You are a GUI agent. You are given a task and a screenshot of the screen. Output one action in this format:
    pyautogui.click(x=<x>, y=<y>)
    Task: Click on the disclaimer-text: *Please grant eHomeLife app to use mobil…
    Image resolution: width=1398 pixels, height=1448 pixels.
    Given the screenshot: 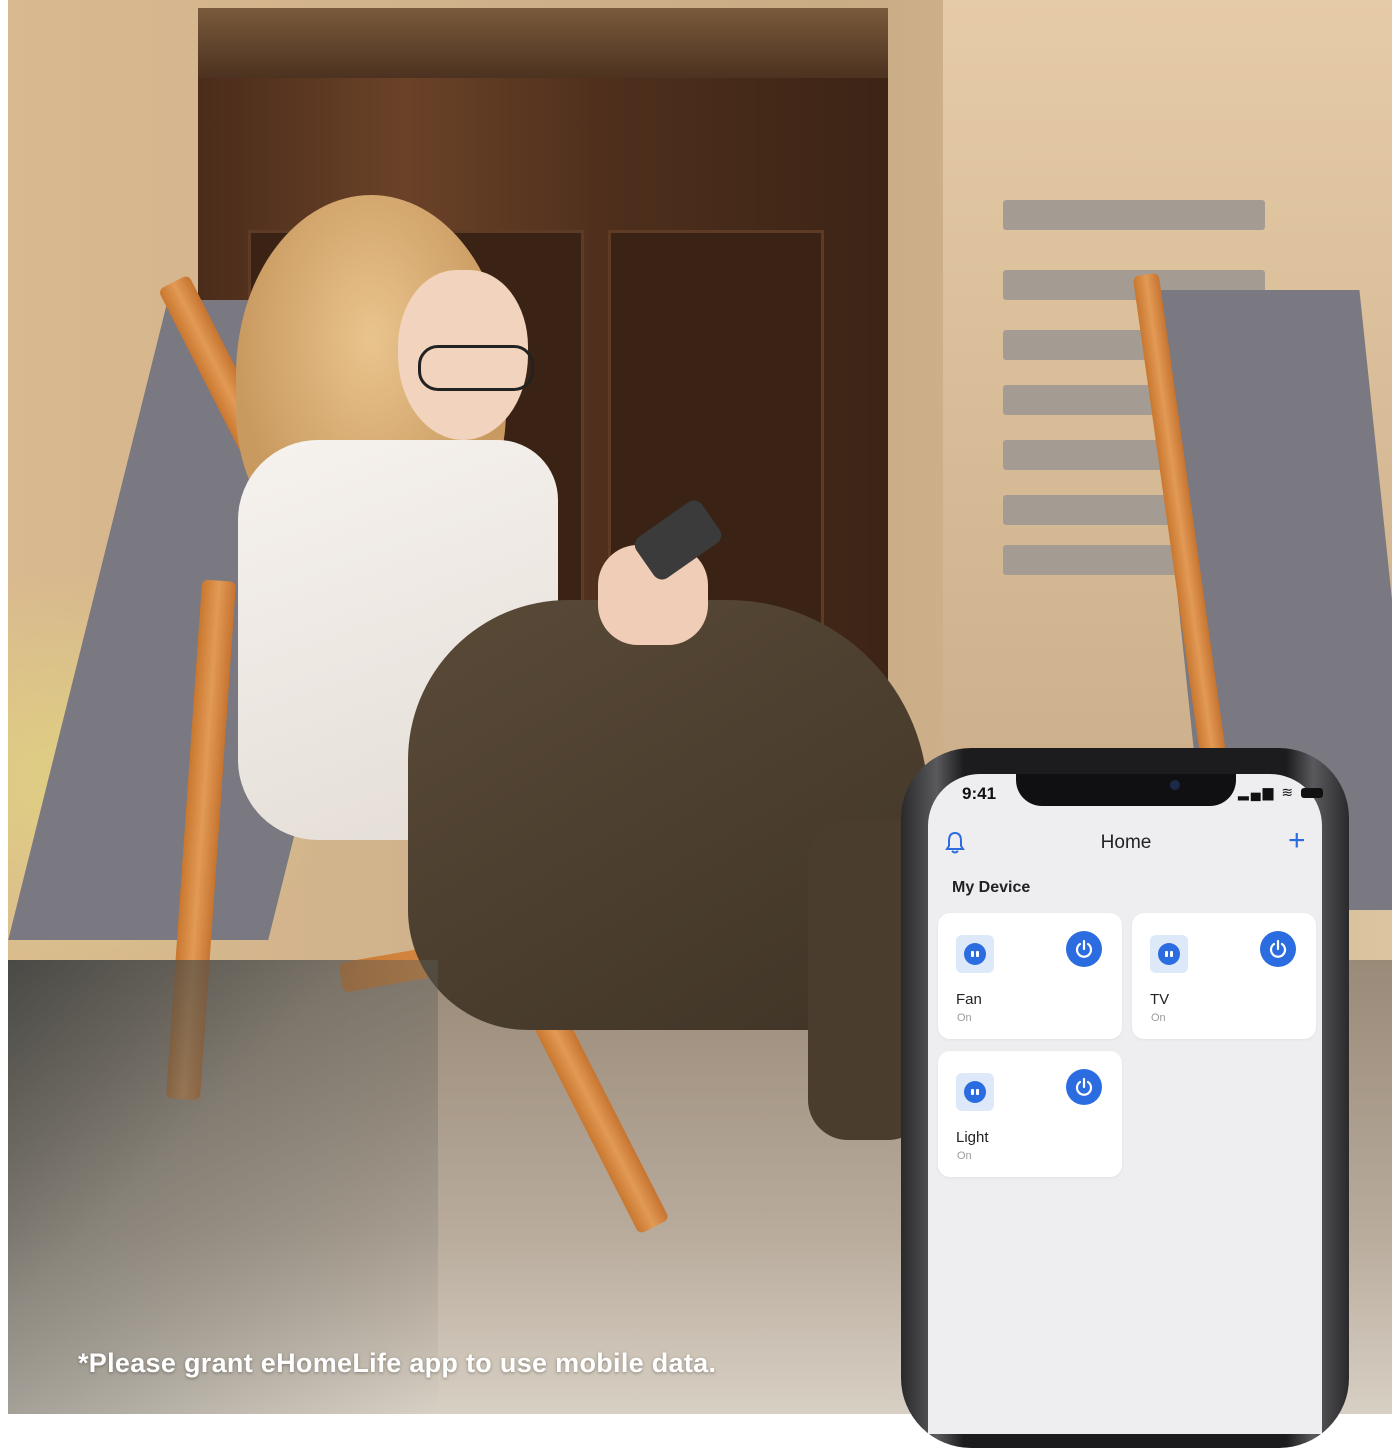 What is the action you would take?
    pyautogui.click(x=397, y=1363)
    